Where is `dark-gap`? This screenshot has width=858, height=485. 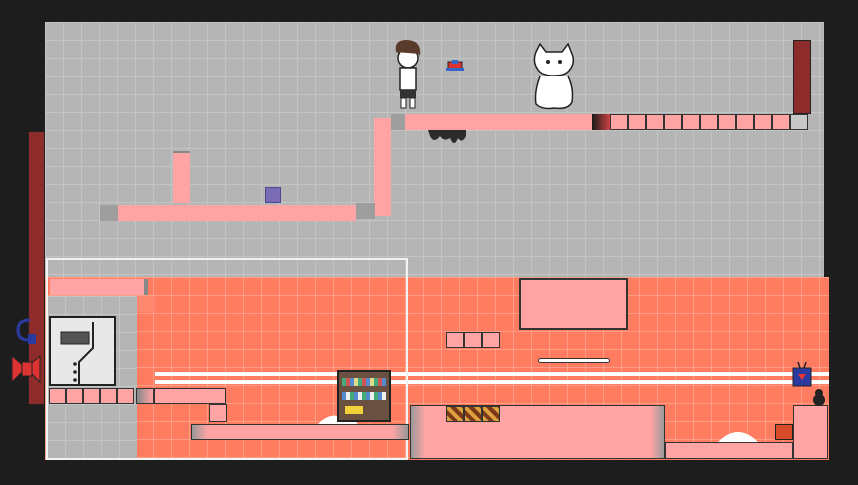
dark-gap is located at coordinates (601, 122).